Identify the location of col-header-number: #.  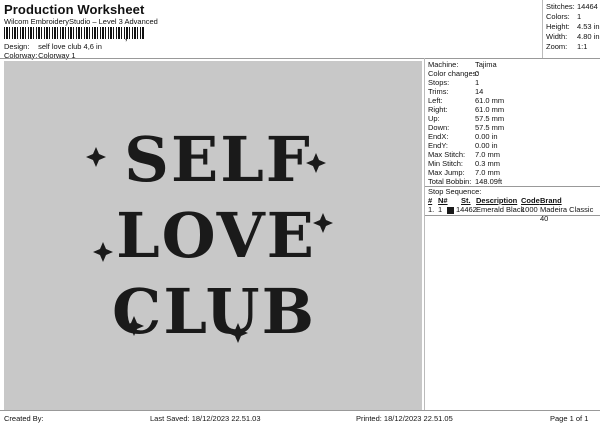
(430, 200).